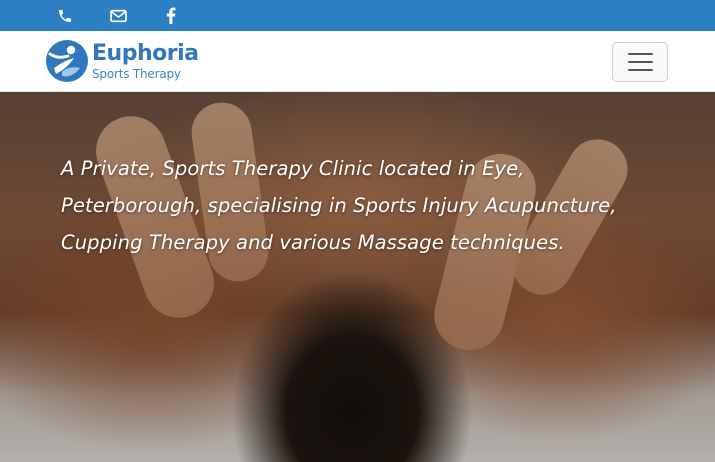  What do you see at coordinates (65, 16) in the screenshot?
I see `phone-icon` at bounding box center [65, 16].